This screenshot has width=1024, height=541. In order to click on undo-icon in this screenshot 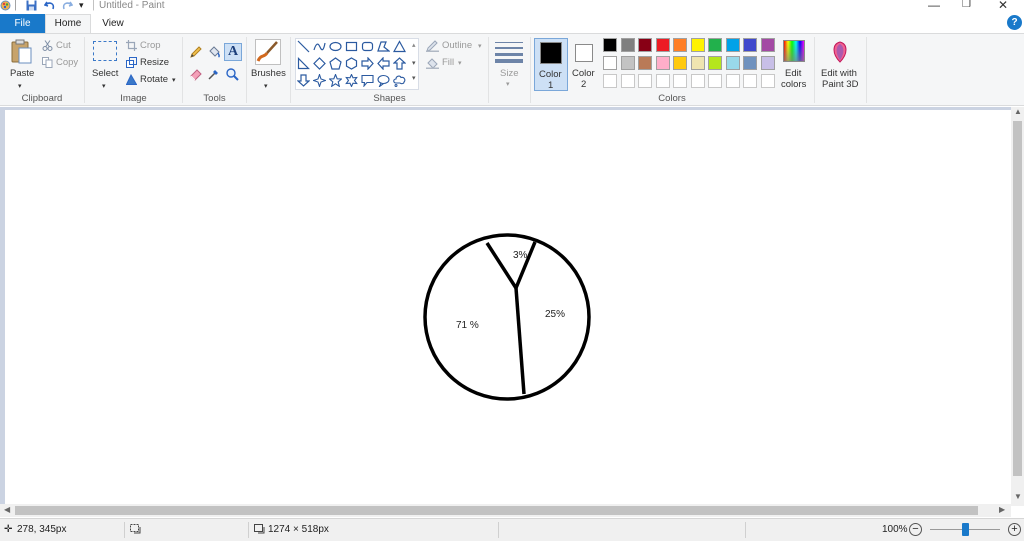, I will do `click(49, 7)`.